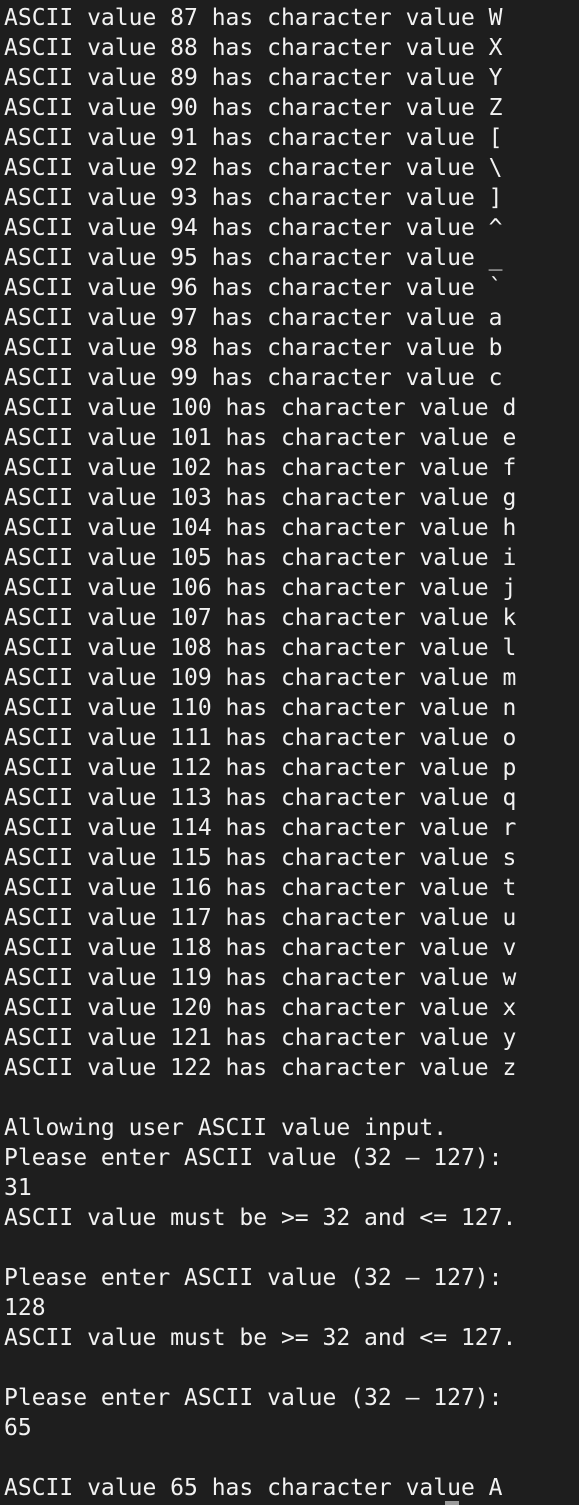 The image size is (579, 1505). I want to click on terminal-line: ASCII value 98 has character value b, so click(253, 348).